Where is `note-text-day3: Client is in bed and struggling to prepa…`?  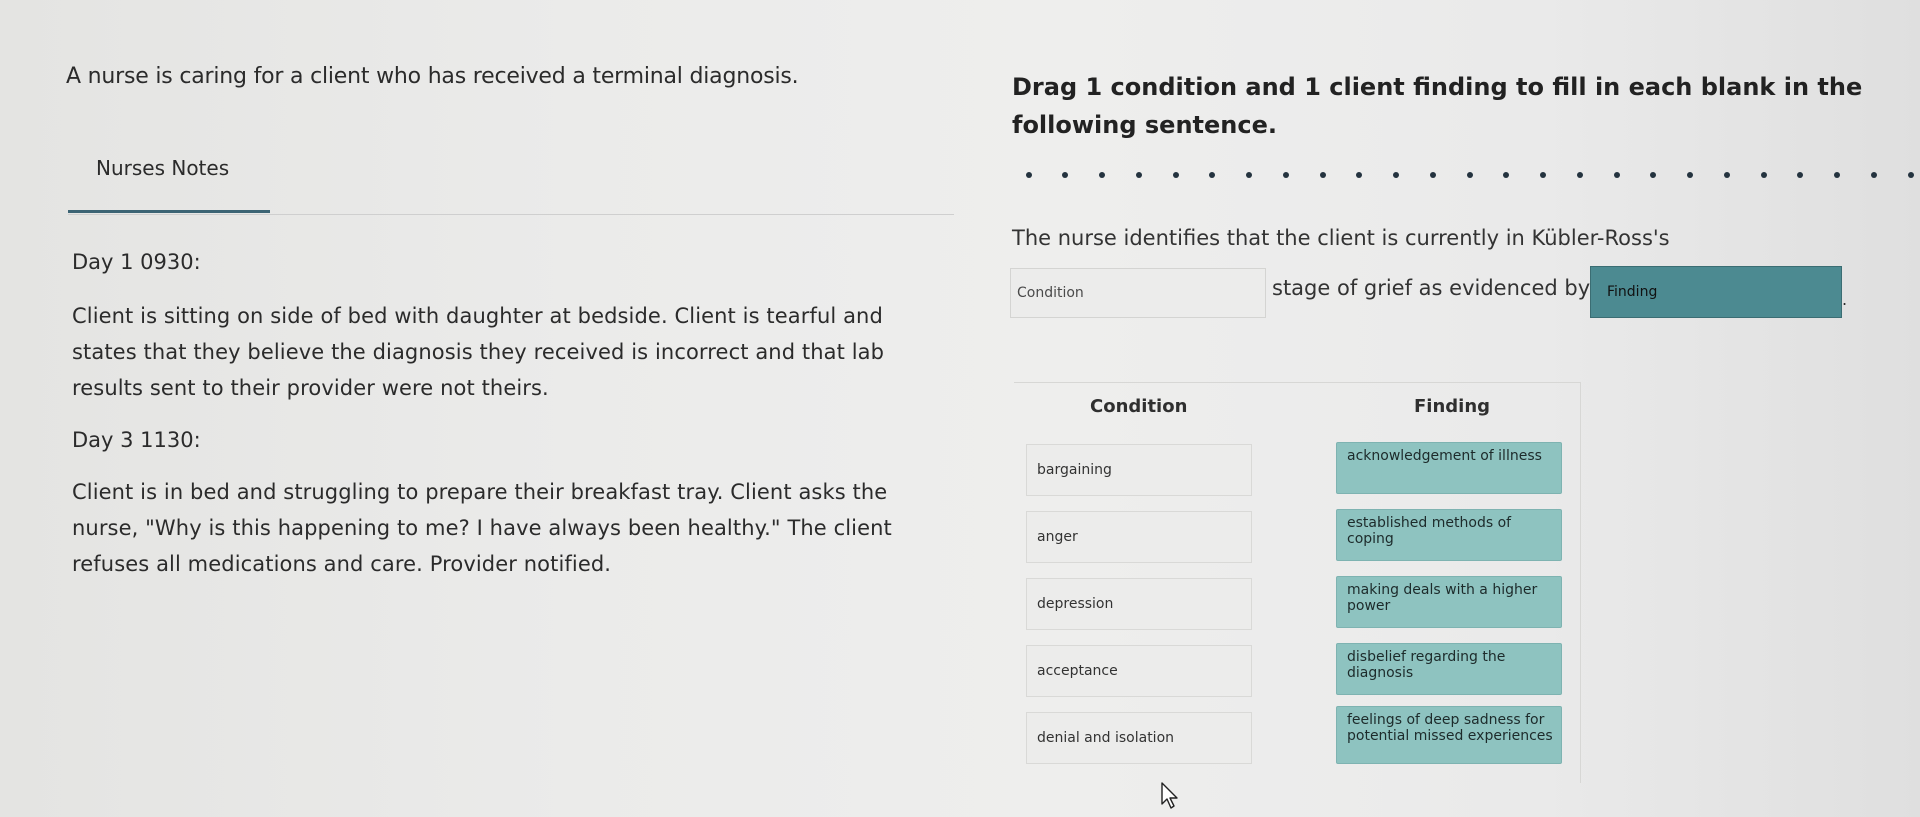 note-text-day3: Client is in bed and struggling to prepa… is located at coordinates (482, 528).